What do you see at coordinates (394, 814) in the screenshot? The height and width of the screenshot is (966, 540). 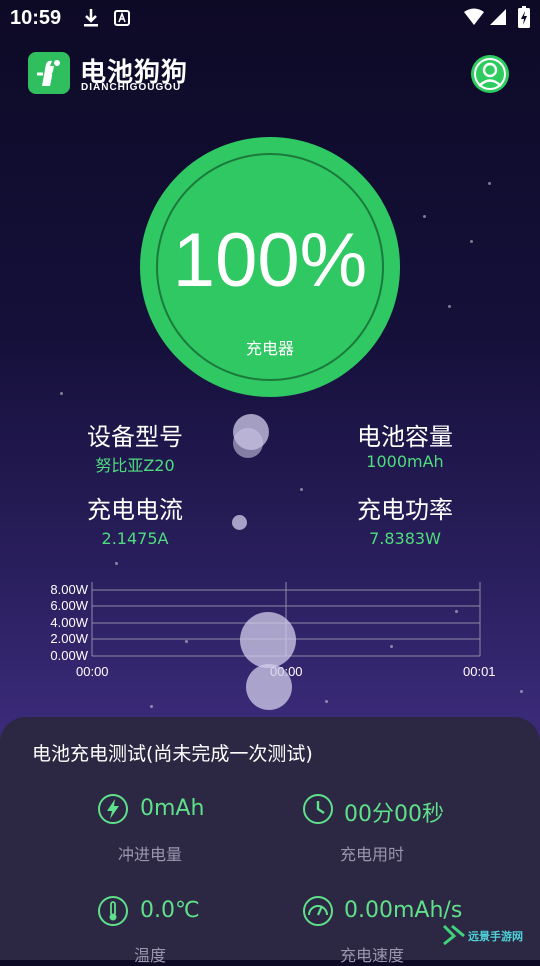 I see `charge-time-value: 00分00秒` at bounding box center [394, 814].